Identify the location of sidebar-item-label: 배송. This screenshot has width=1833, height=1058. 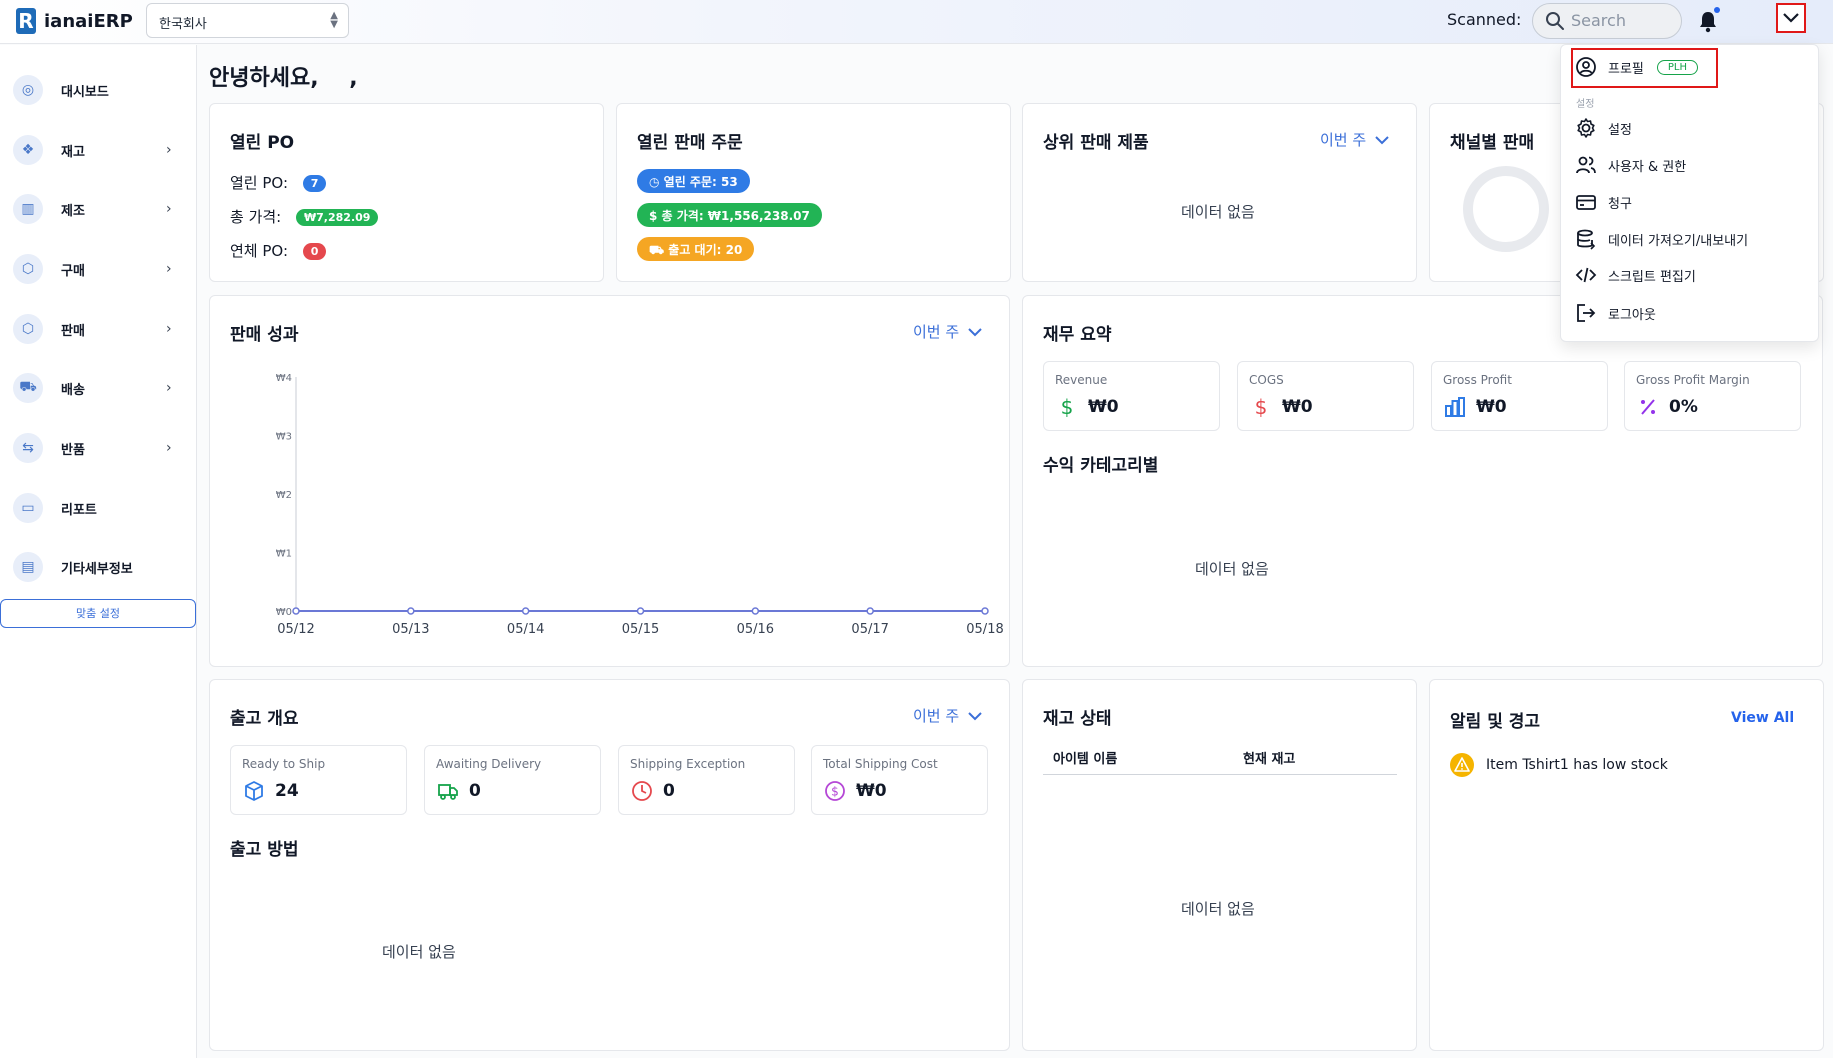
(73, 390).